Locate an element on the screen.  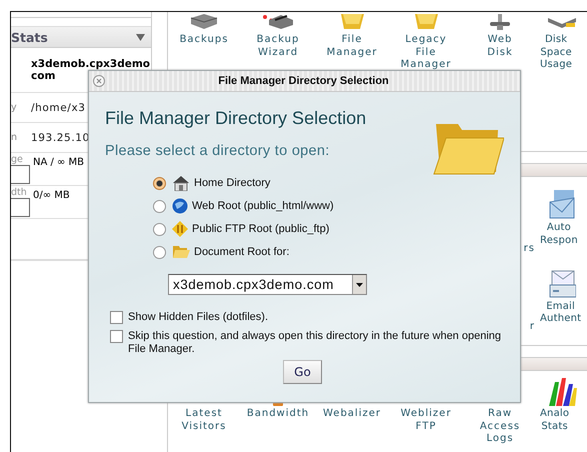
tool-link: r is located at coordinates (532, 326).